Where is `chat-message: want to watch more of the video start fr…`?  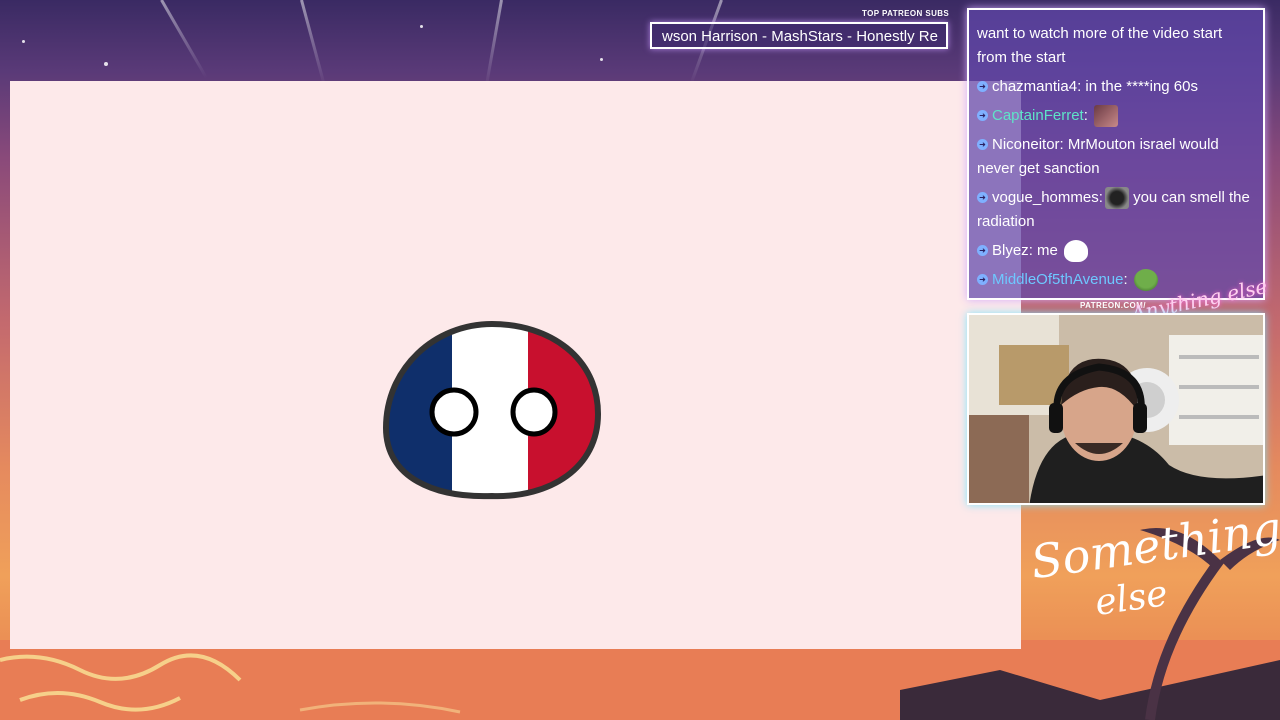
chat-message: want to watch more of the video start fr… is located at coordinates (1116, 46).